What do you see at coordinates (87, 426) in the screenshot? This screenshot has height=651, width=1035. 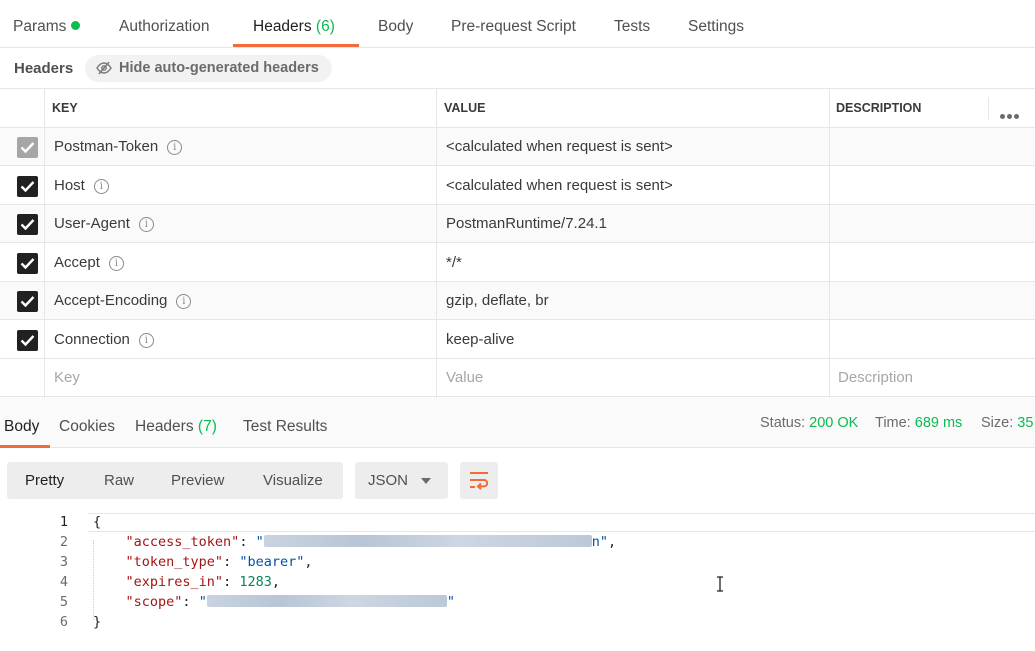 I see `tab-label: Cookies` at bounding box center [87, 426].